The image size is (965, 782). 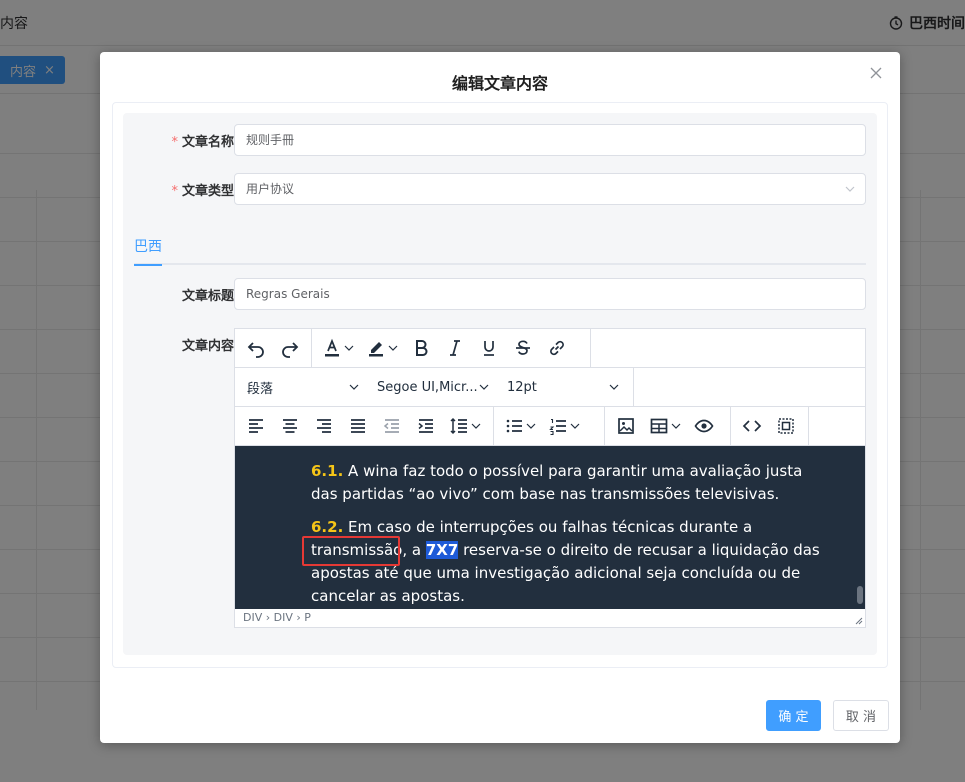 I want to click on format-group, so click(x=451, y=348).